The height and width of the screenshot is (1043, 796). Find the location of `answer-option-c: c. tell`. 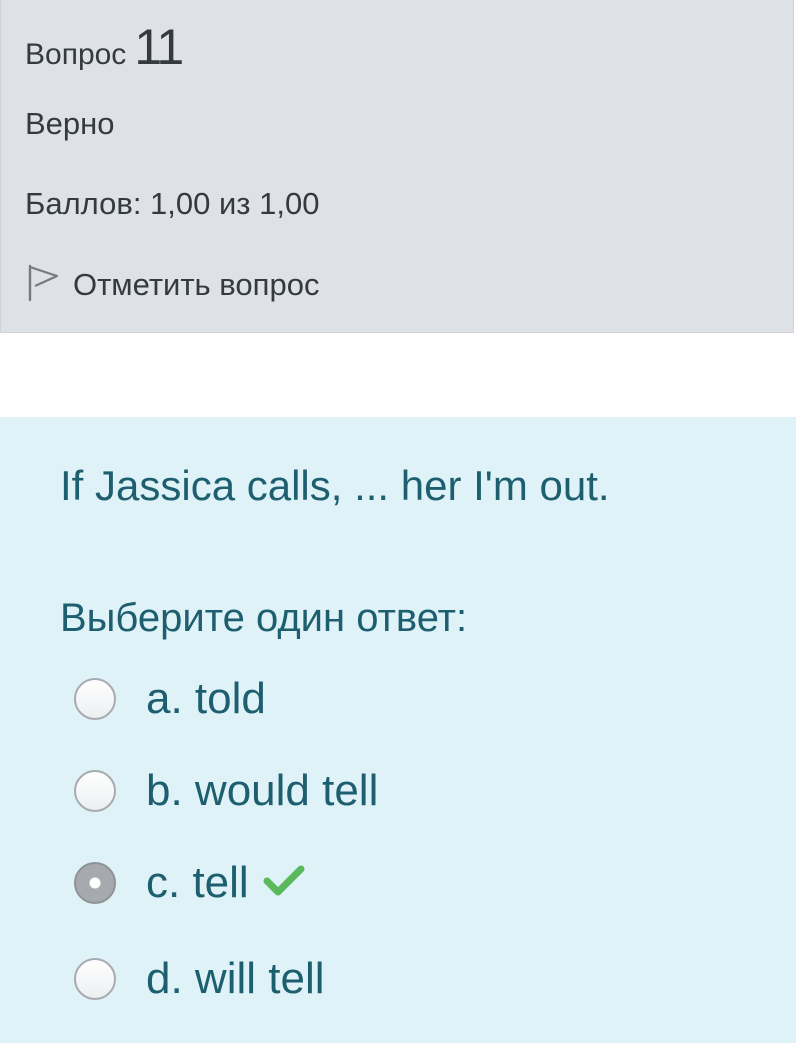

answer-option-c: c. tell is located at coordinates (189, 883).